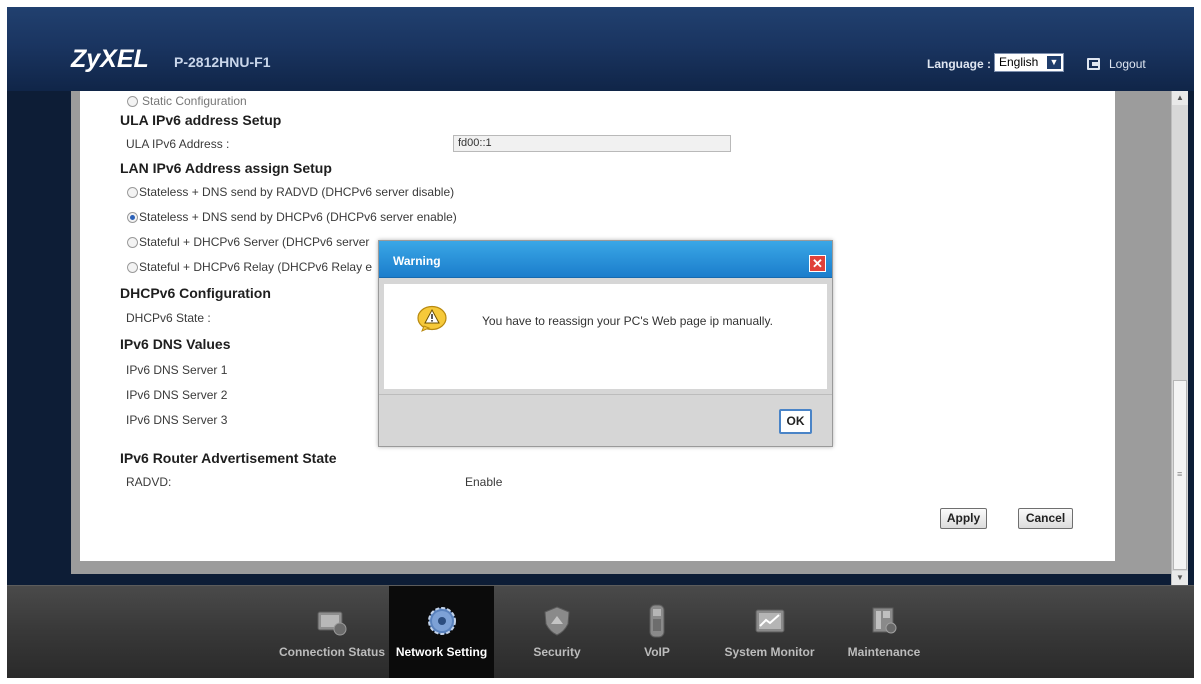 Image resolution: width=1201 pixels, height=684 pixels. I want to click on nav-system-monitor: System Monitor, so click(769, 632).